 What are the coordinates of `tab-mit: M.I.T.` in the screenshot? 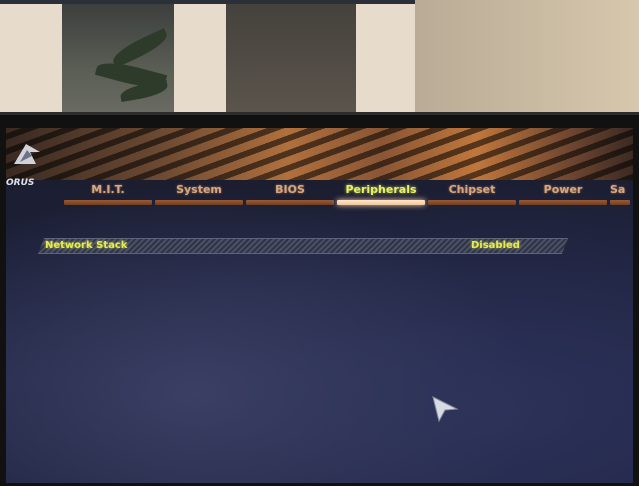 It's located at (108, 195).